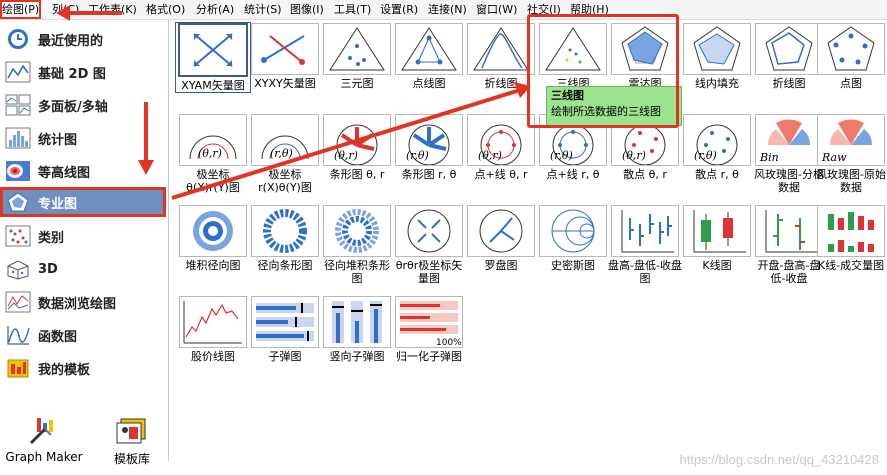 Image resolution: width=887 pixels, height=475 pixels. What do you see at coordinates (213, 329) in the screenshot?
I see `tile-stock-line: 股价线图` at bounding box center [213, 329].